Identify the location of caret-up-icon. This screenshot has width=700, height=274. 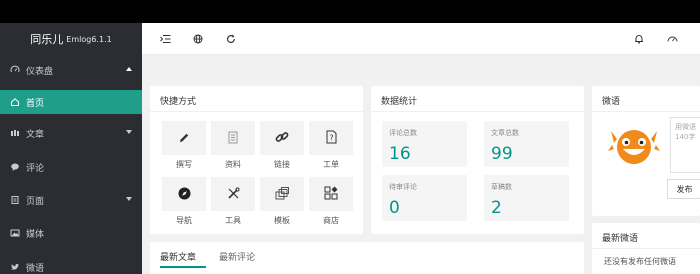
(129, 69).